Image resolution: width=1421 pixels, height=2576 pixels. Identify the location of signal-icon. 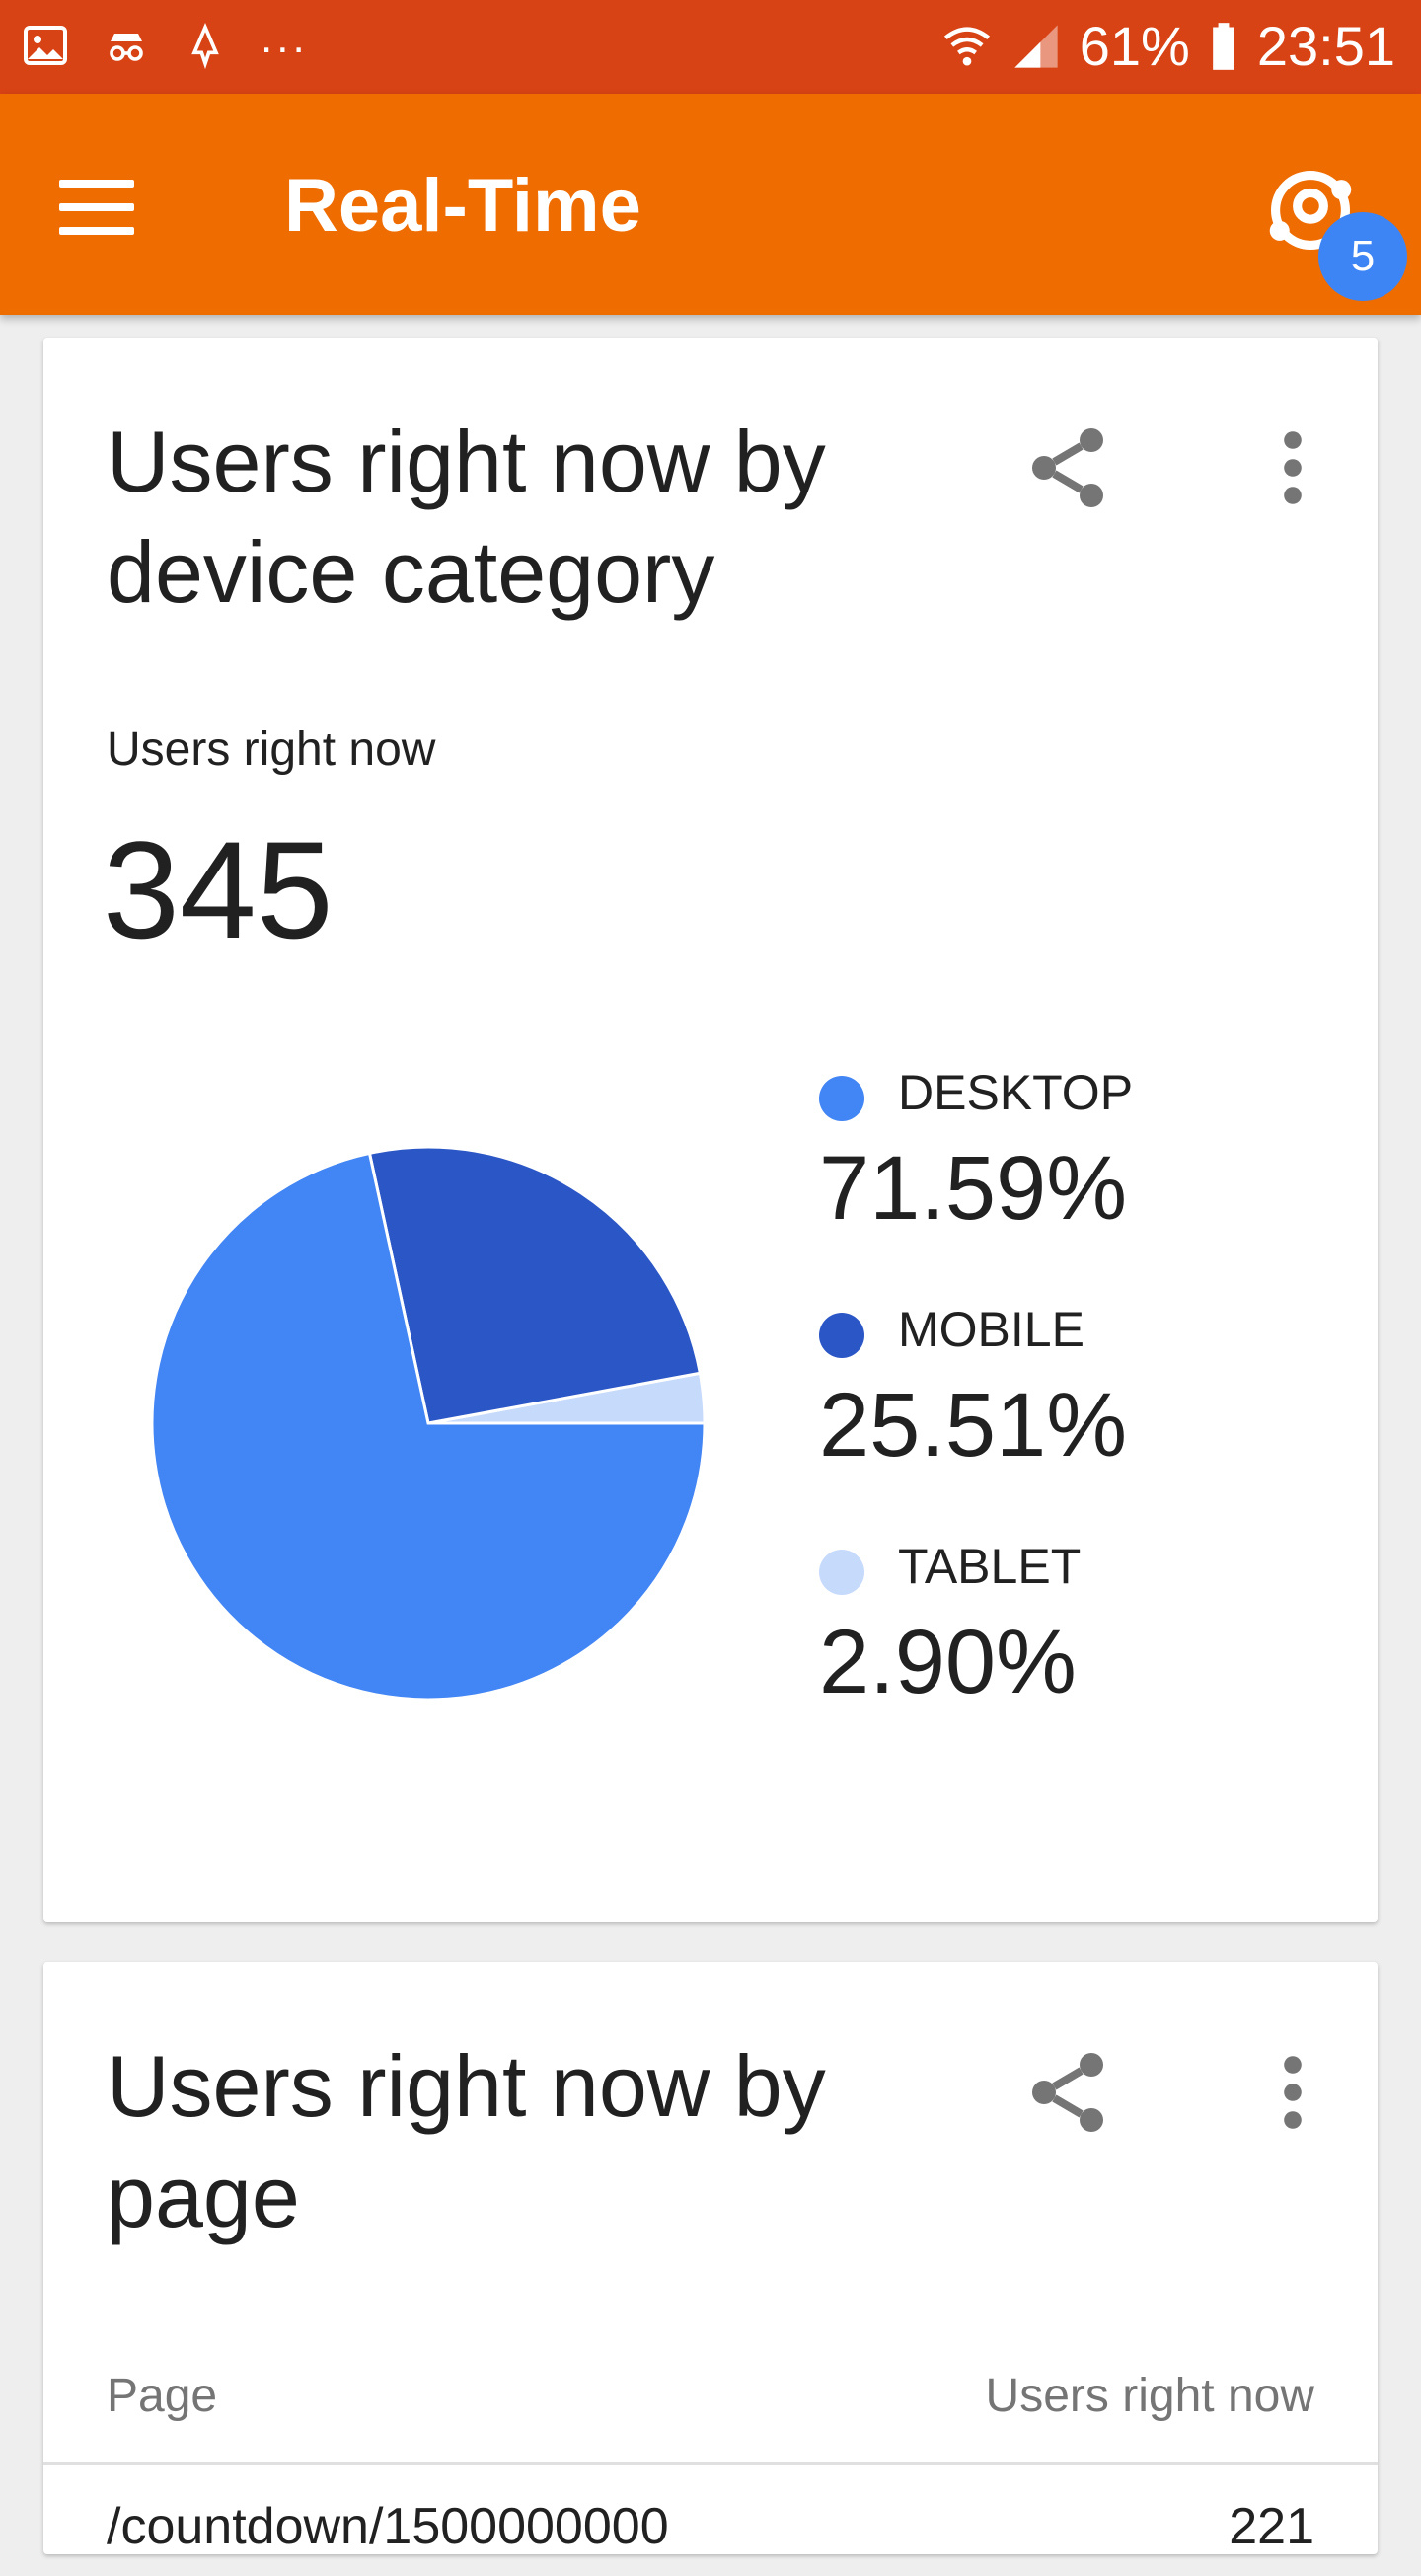
(1036, 46).